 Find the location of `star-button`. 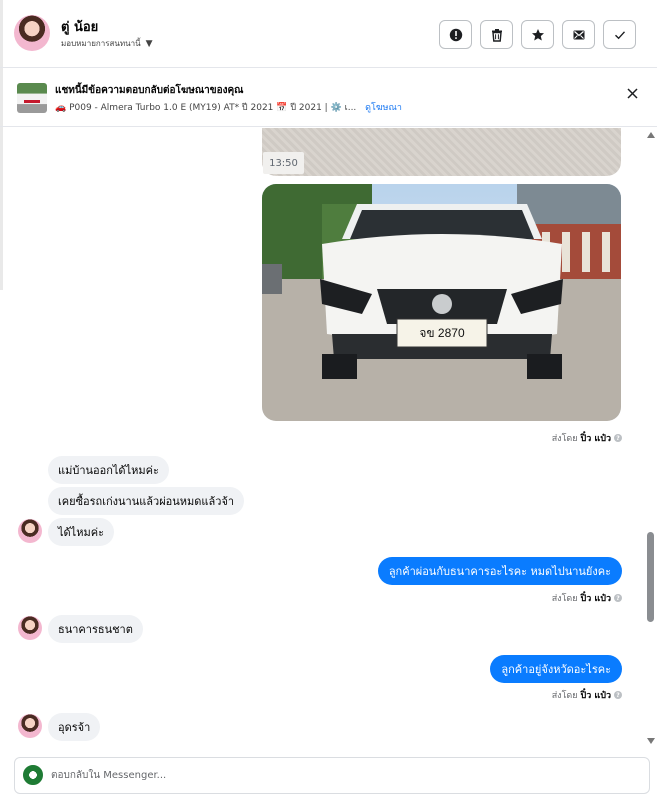

star-button is located at coordinates (537, 34).